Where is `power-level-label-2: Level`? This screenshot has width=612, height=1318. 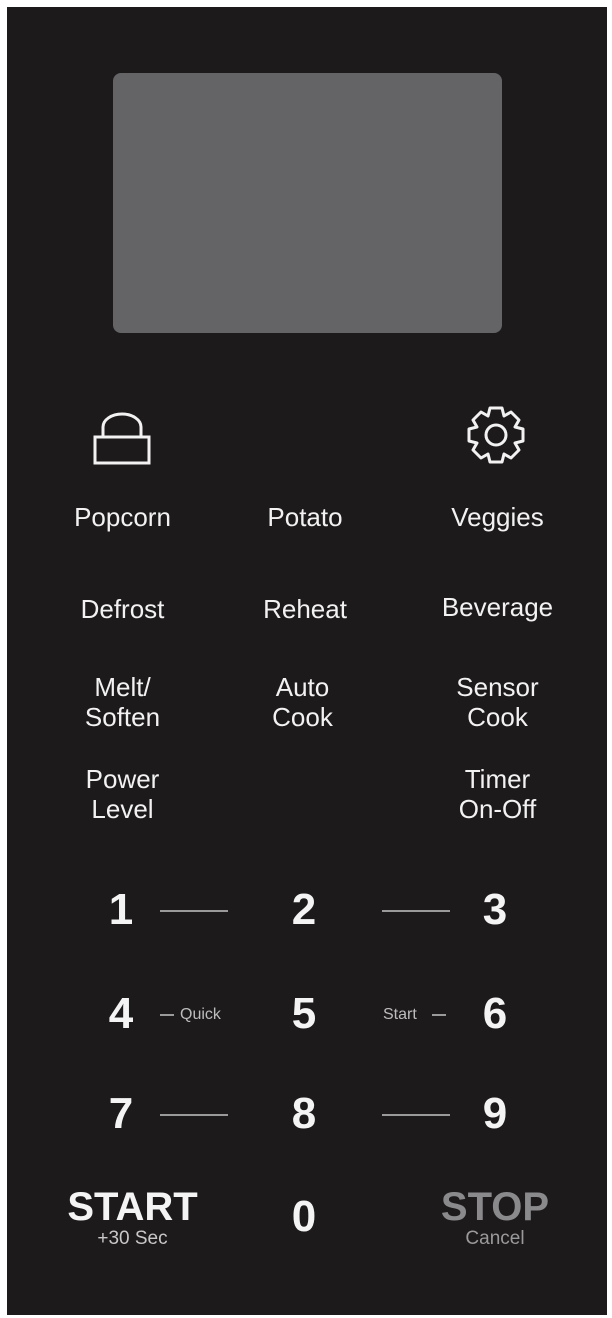
power-level-label-2: Level is located at coordinates (122, 809).